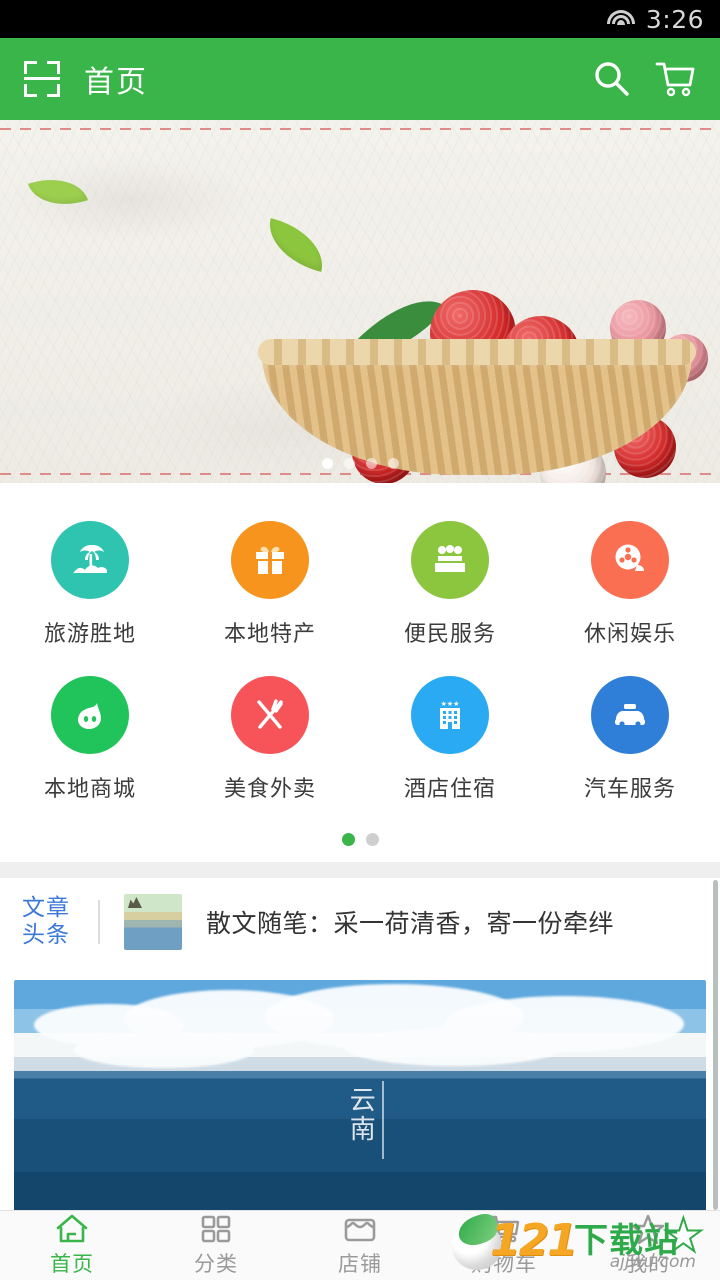  What do you see at coordinates (72, 1245) in the screenshot?
I see `tab-home: 首页` at bounding box center [72, 1245].